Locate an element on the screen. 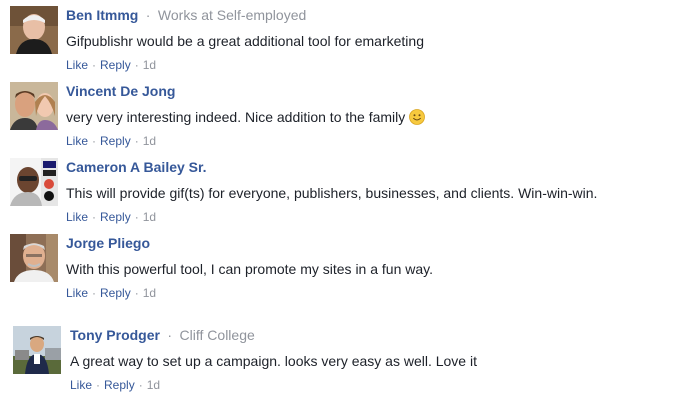 The image size is (700, 400). author-name: Vincent De Jong is located at coordinates (120, 91).